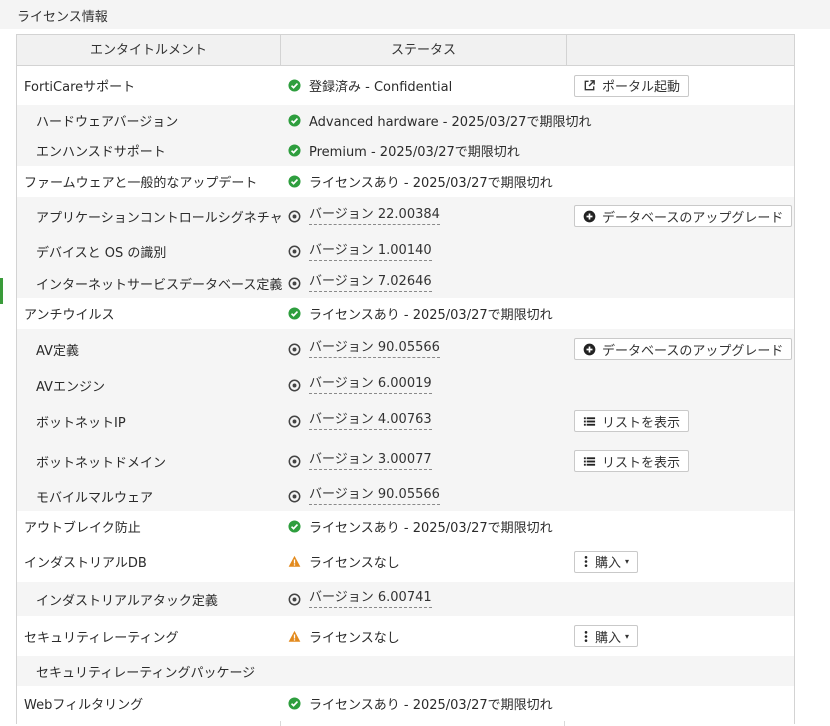 The width and height of the screenshot is (830, 726). Describe the element at coordinates (592, 216) in the screenshot. I see `plus-circle-icon` at that location.